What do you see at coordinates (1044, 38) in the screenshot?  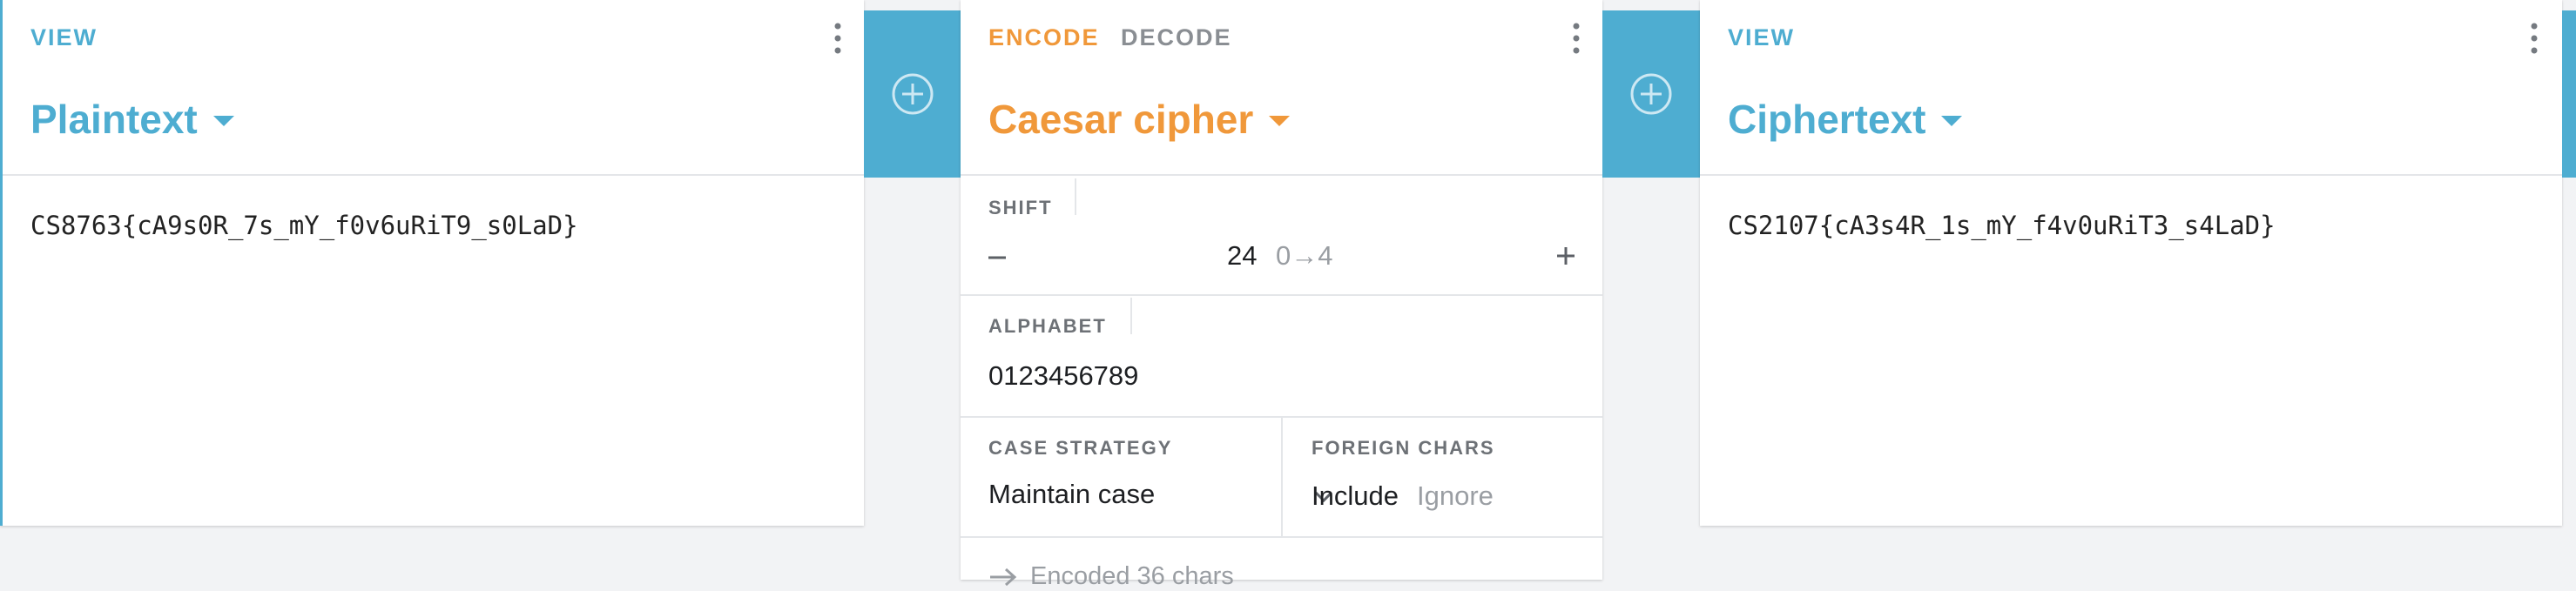 I see `tab-encode: ENCODE` at bounding box center [1044, 38].